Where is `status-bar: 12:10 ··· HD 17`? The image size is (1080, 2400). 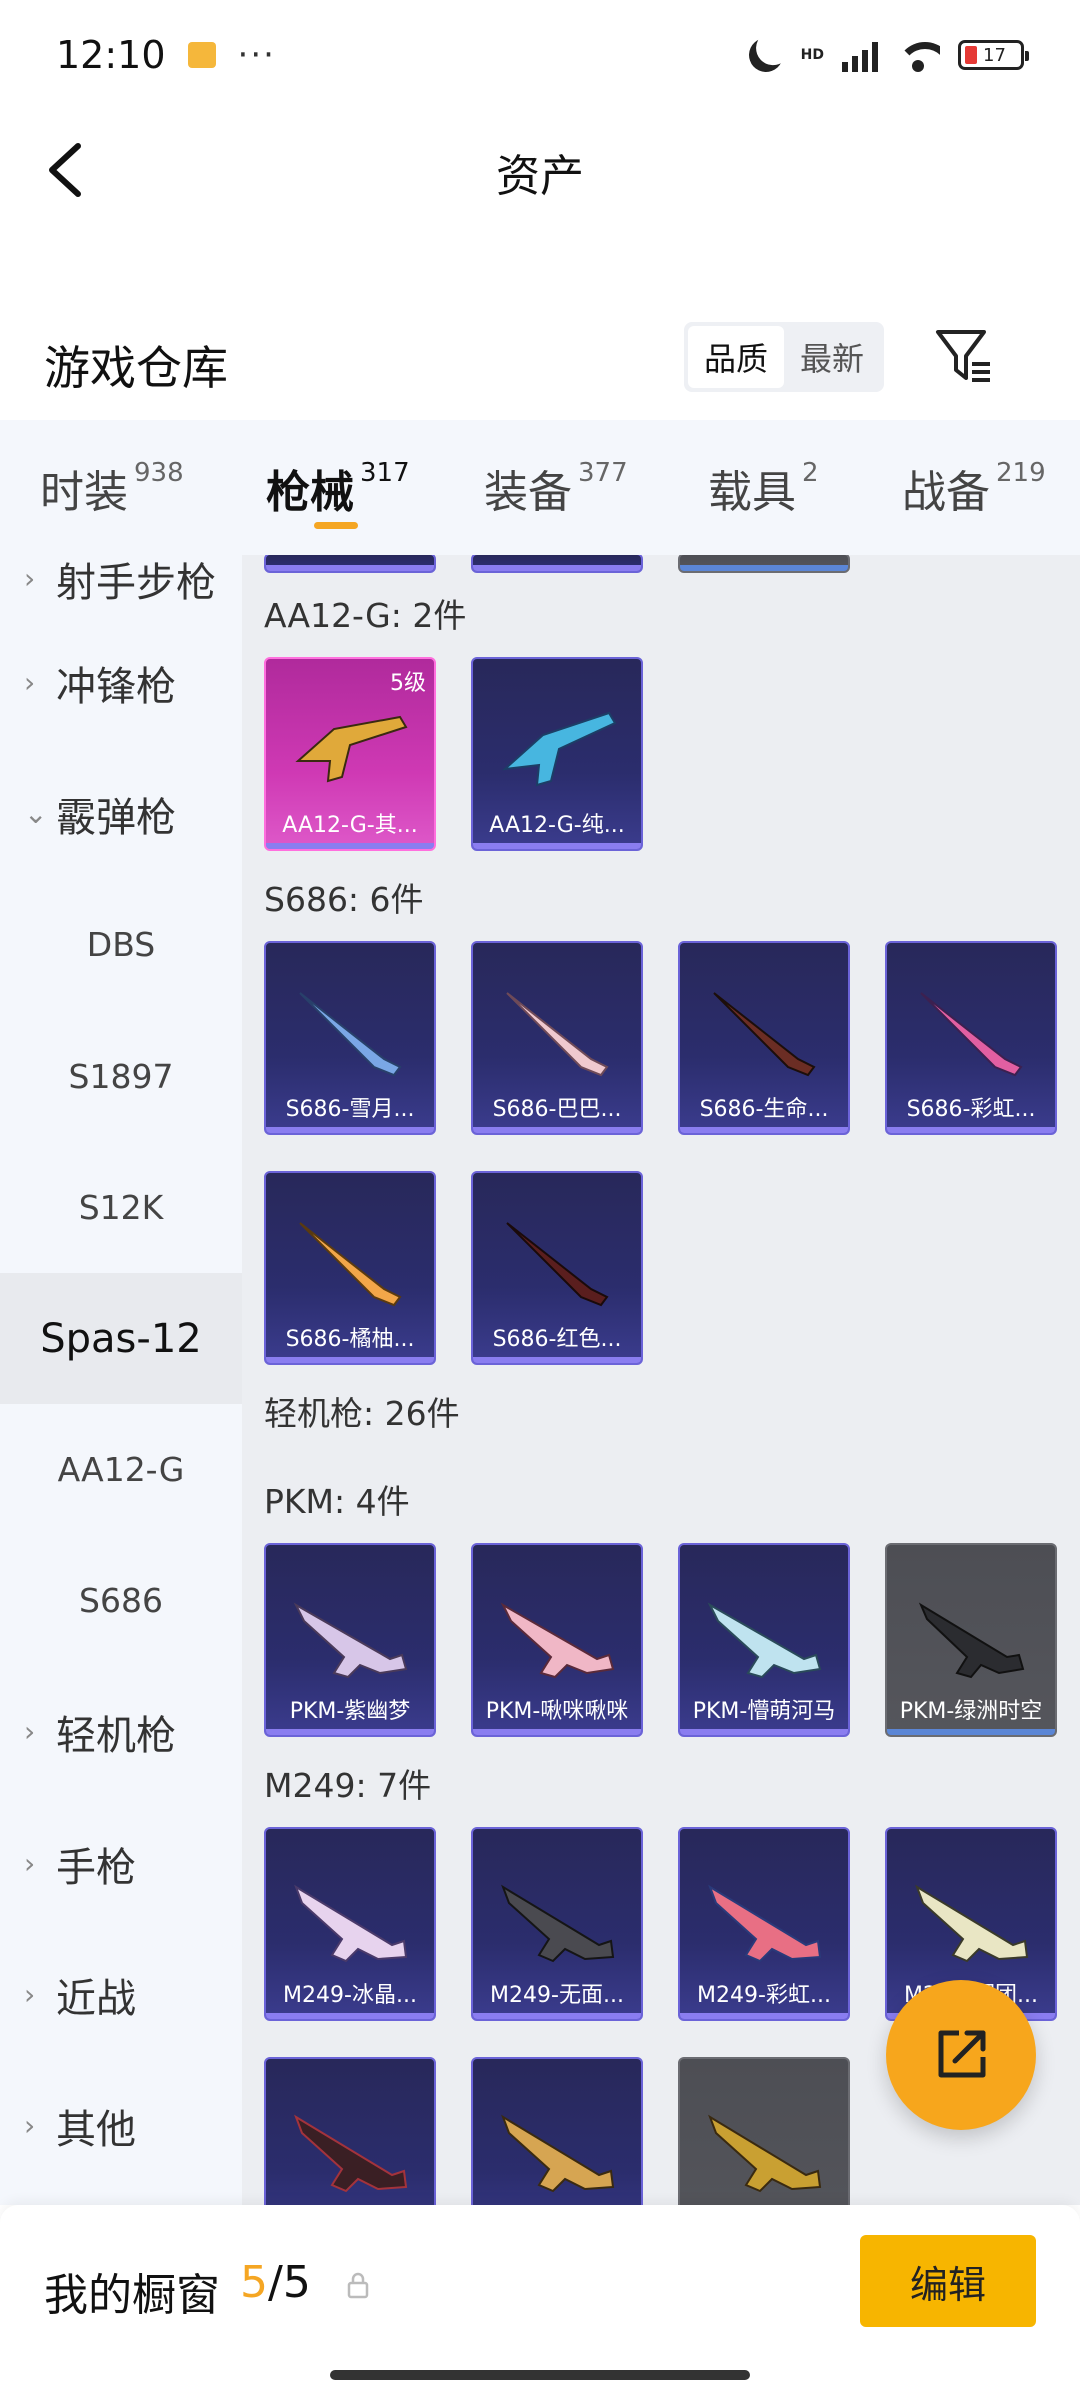 status-bar: 12:10 ··· HD 17 is located at coordinates (540, 55).